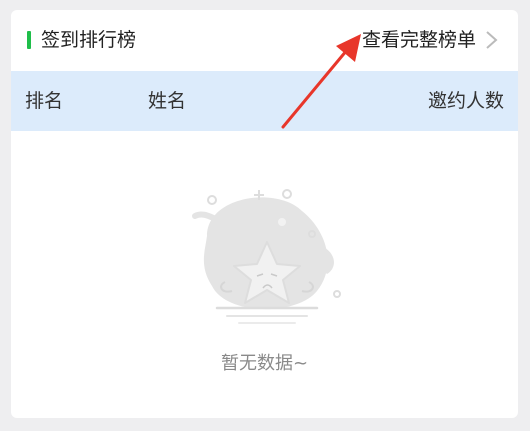 The width and height of the screenshot is (530, 431). Describe the element at coordinates (89, 40) in the screenshot. I see `card-title: 签到排行榜` at that location.